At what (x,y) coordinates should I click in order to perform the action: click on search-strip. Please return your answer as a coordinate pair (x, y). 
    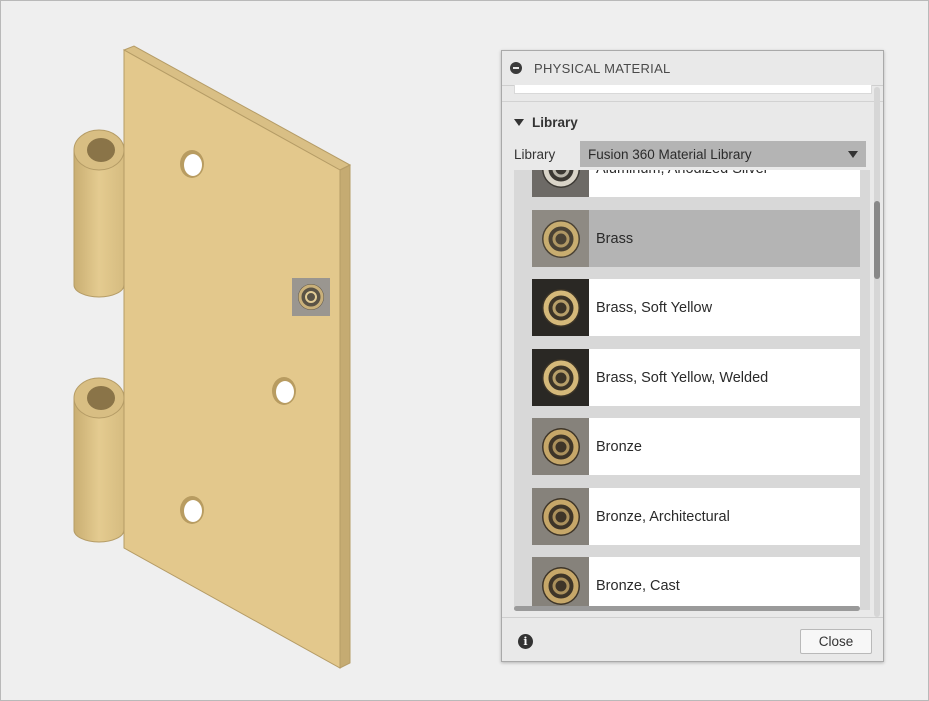
    Looking at the image, I should click on (693, 89).